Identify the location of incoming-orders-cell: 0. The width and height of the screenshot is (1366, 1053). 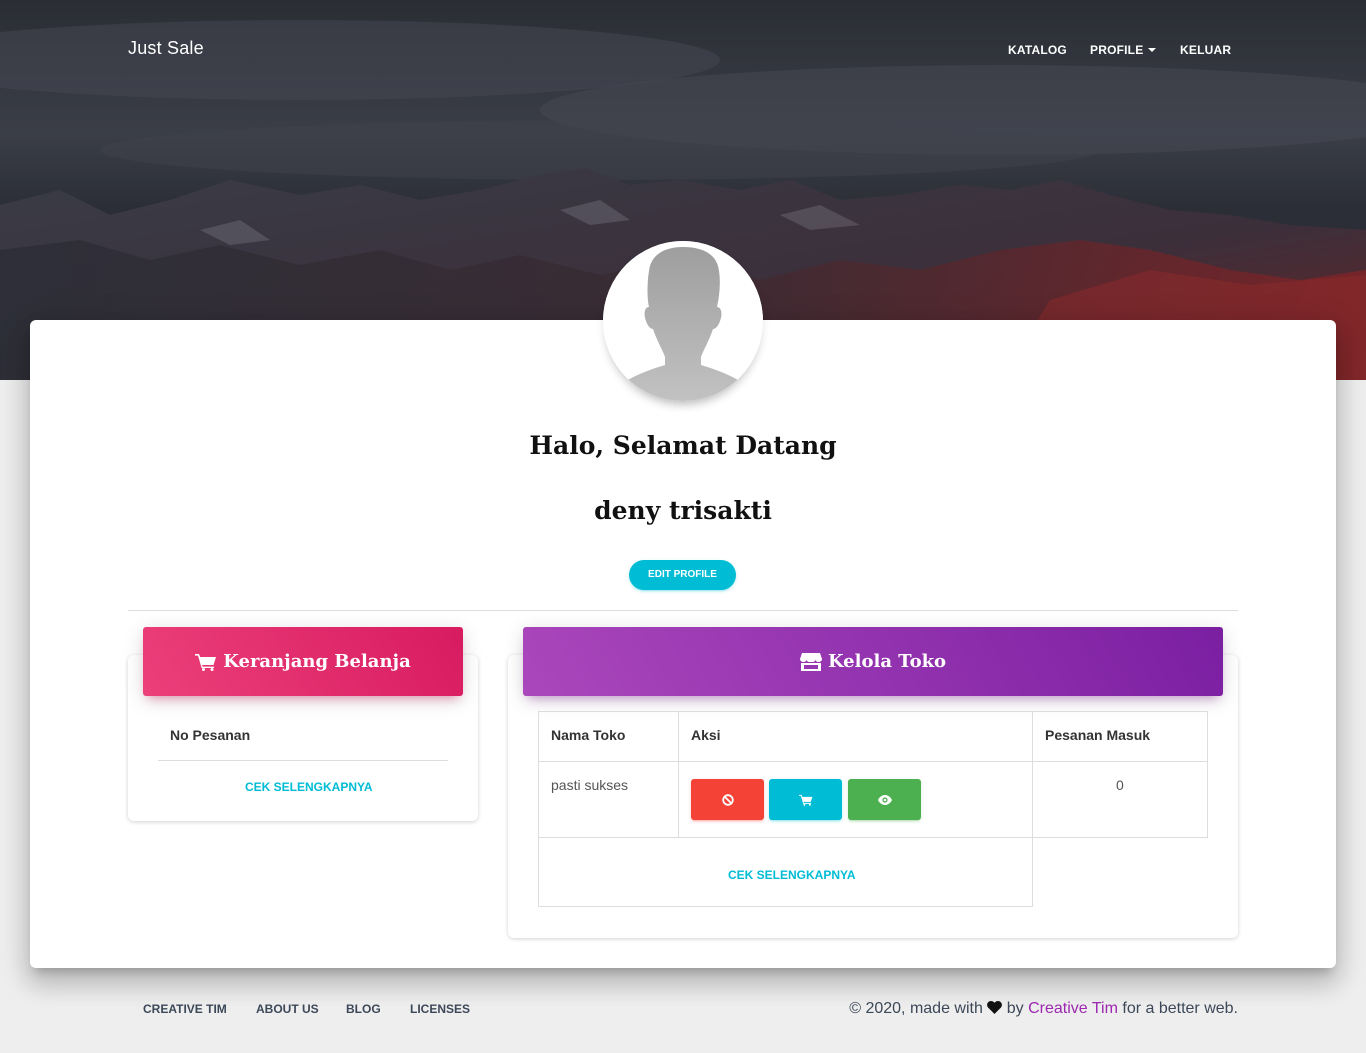
(1120, 785).